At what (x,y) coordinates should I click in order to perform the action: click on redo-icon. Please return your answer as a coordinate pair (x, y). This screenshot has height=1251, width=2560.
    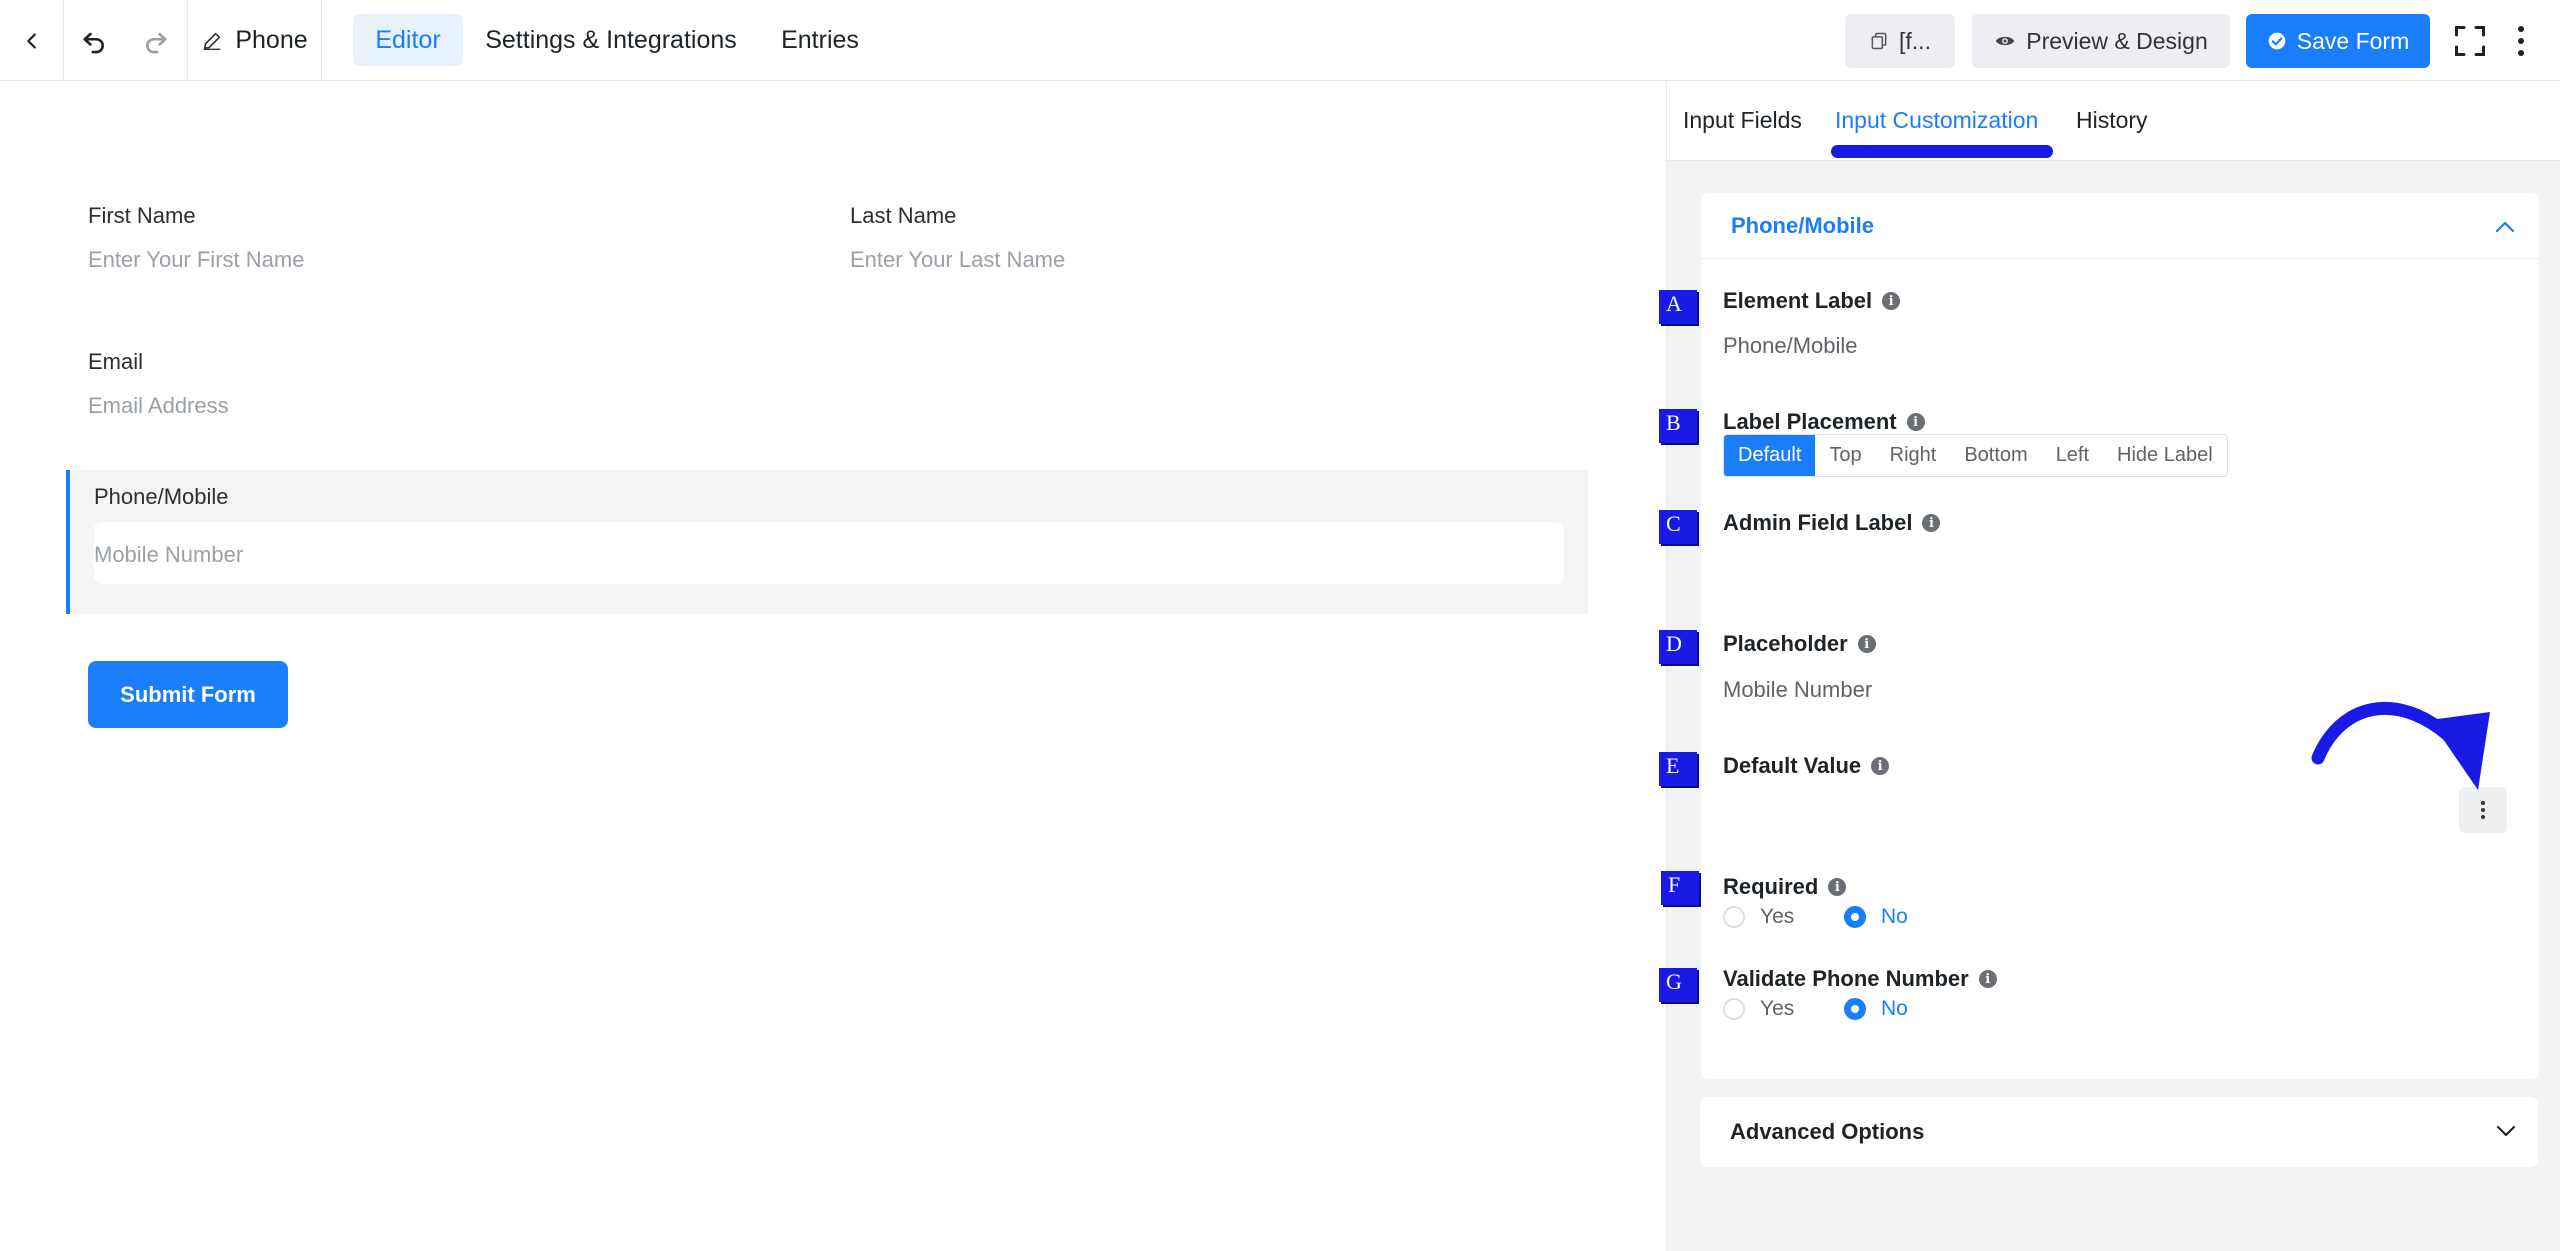
    Looking at the image, I should click on (156, 42).